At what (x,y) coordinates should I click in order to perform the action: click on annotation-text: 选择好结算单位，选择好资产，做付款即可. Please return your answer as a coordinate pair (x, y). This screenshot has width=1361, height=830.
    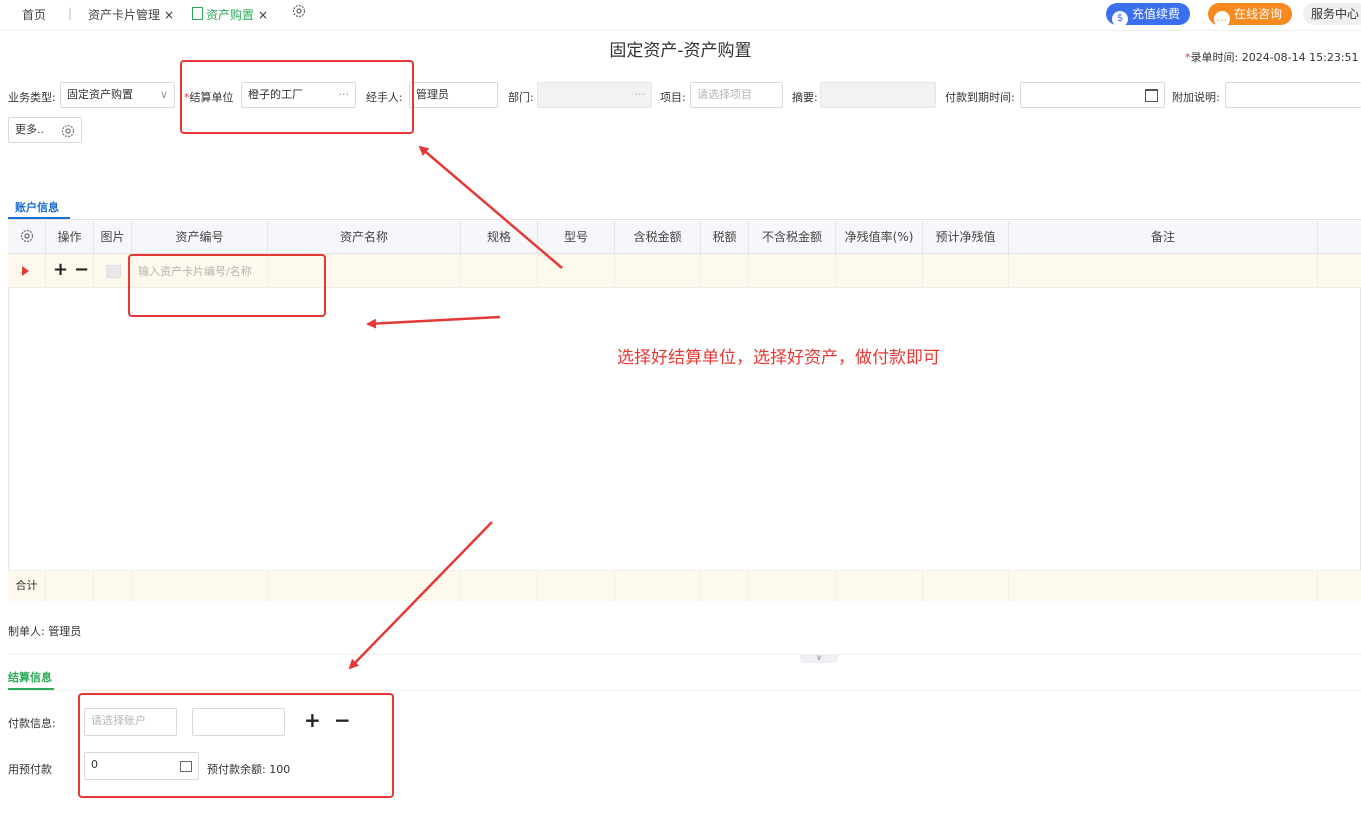
    Looking at the image, I should click on (778, 358).